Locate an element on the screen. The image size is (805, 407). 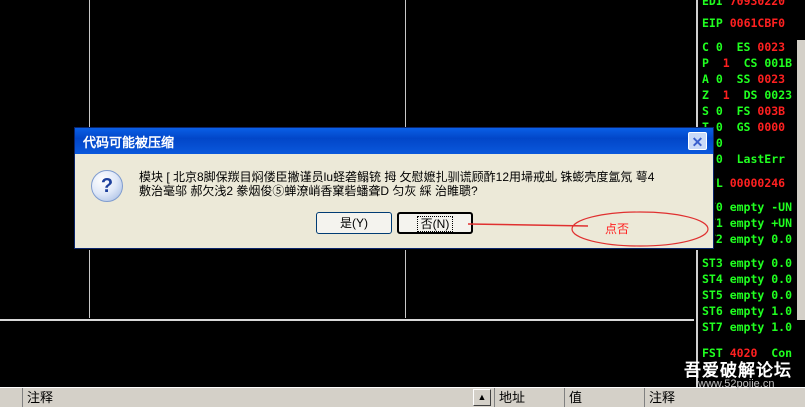
register-name: ST5 empty 0.0 is located at coordinates (747, 295).